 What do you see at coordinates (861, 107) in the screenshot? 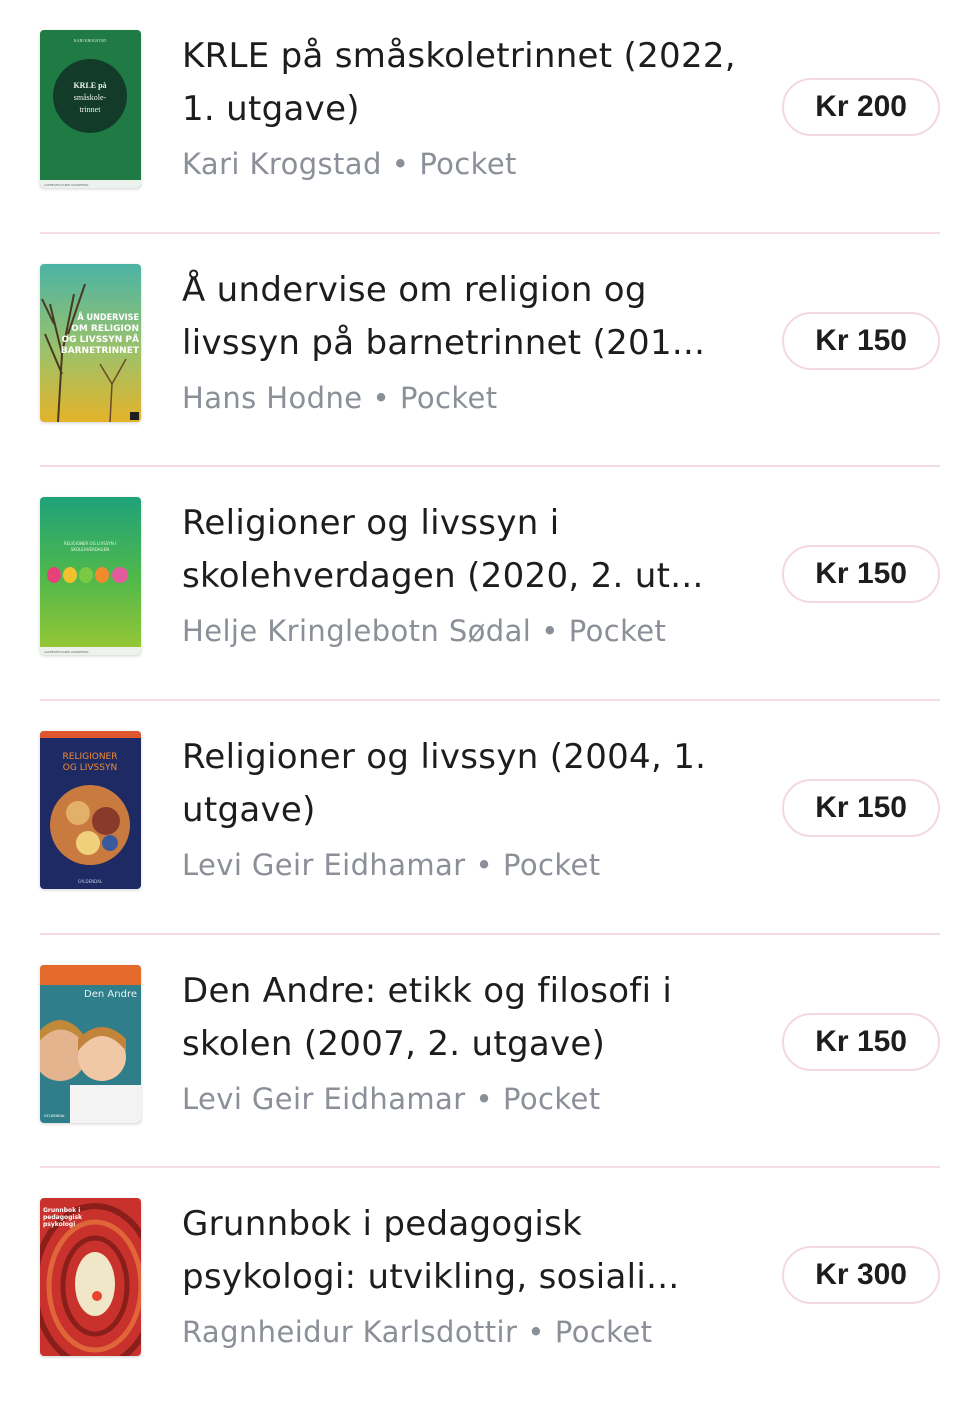
I see `price-button: Kr 200` at bounding box center [861, 107].